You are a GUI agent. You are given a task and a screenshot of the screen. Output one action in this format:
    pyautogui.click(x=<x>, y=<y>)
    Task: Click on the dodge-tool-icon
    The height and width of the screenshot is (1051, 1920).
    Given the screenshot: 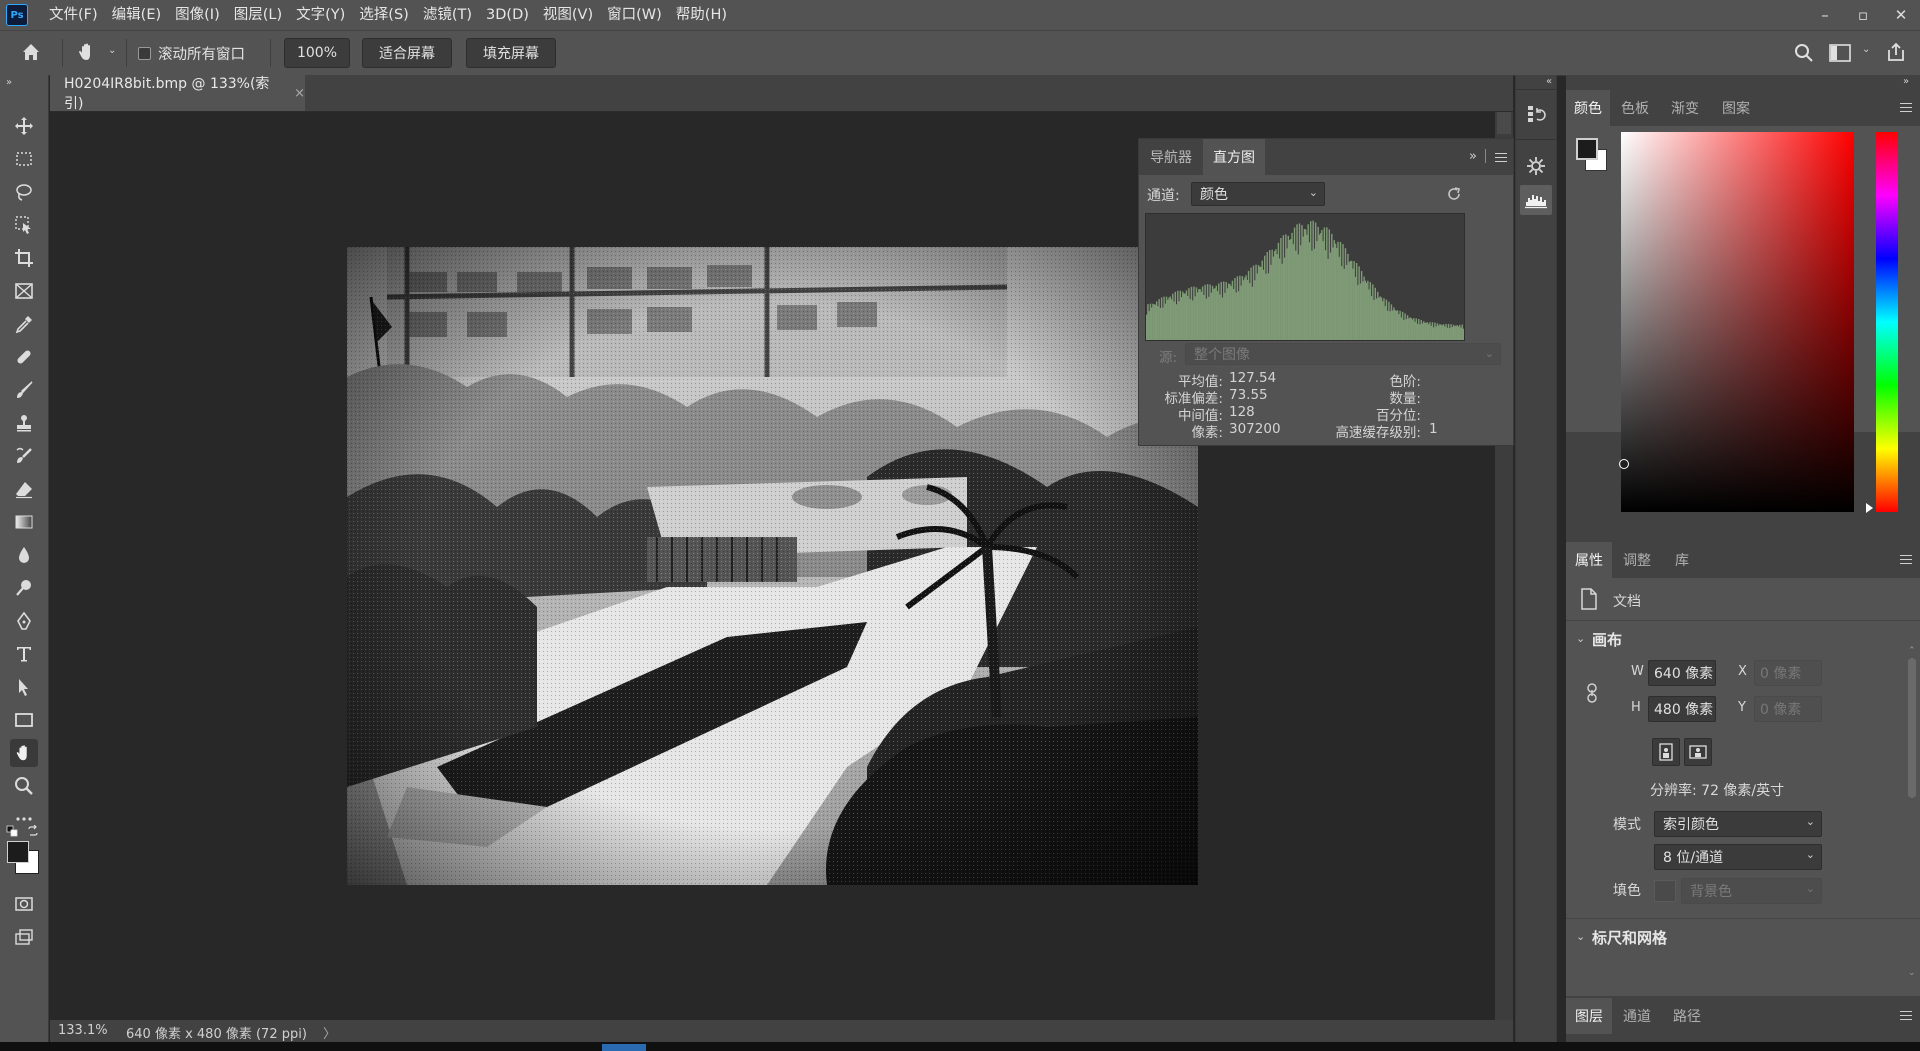 What is the action you would take?
    pyautogui.click(x=24, y=588)
    